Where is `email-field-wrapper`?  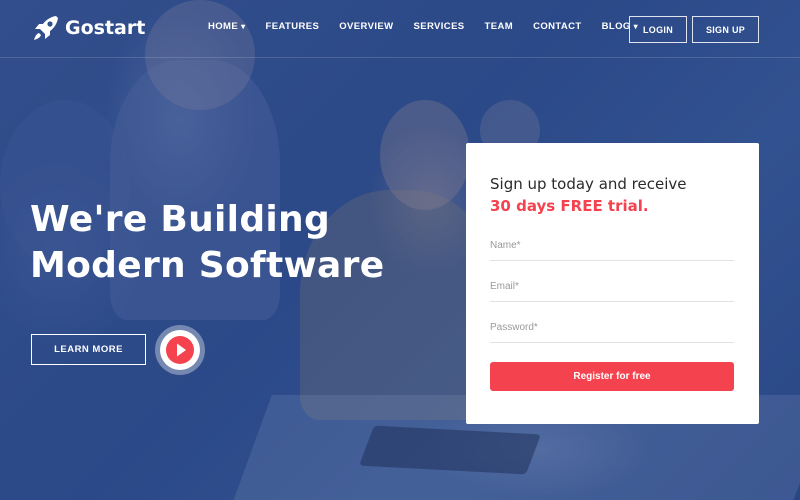
email-field-wrapper is located at coordinates (612, 288).